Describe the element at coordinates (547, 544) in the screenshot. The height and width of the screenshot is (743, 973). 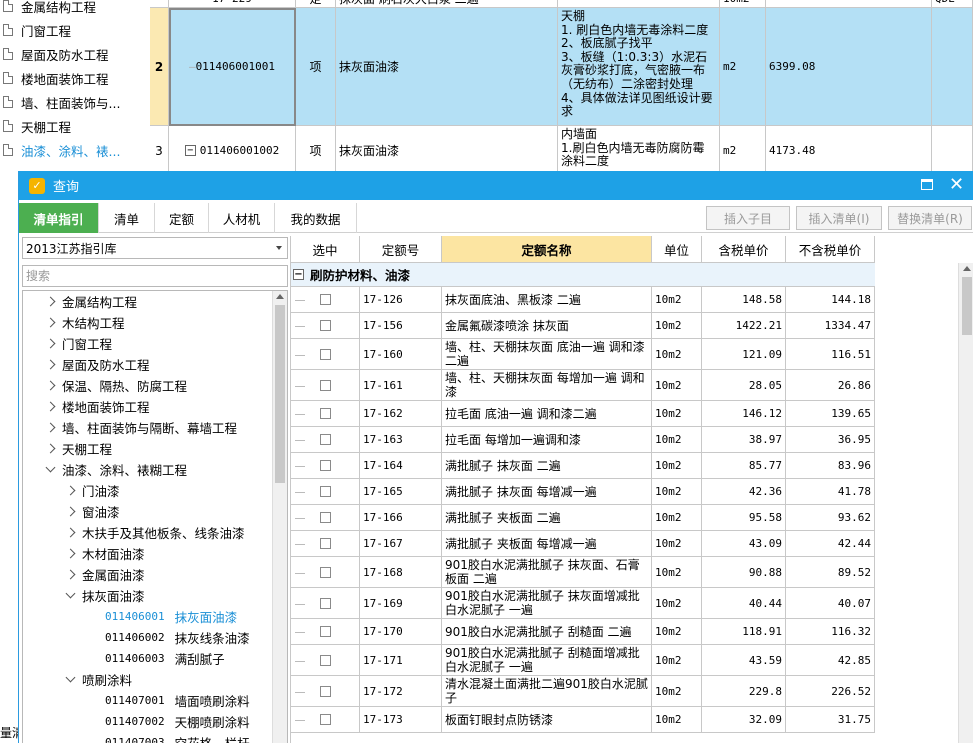
I see `row-name: 满批腻子 夹板面 每增减一遍` at that location.